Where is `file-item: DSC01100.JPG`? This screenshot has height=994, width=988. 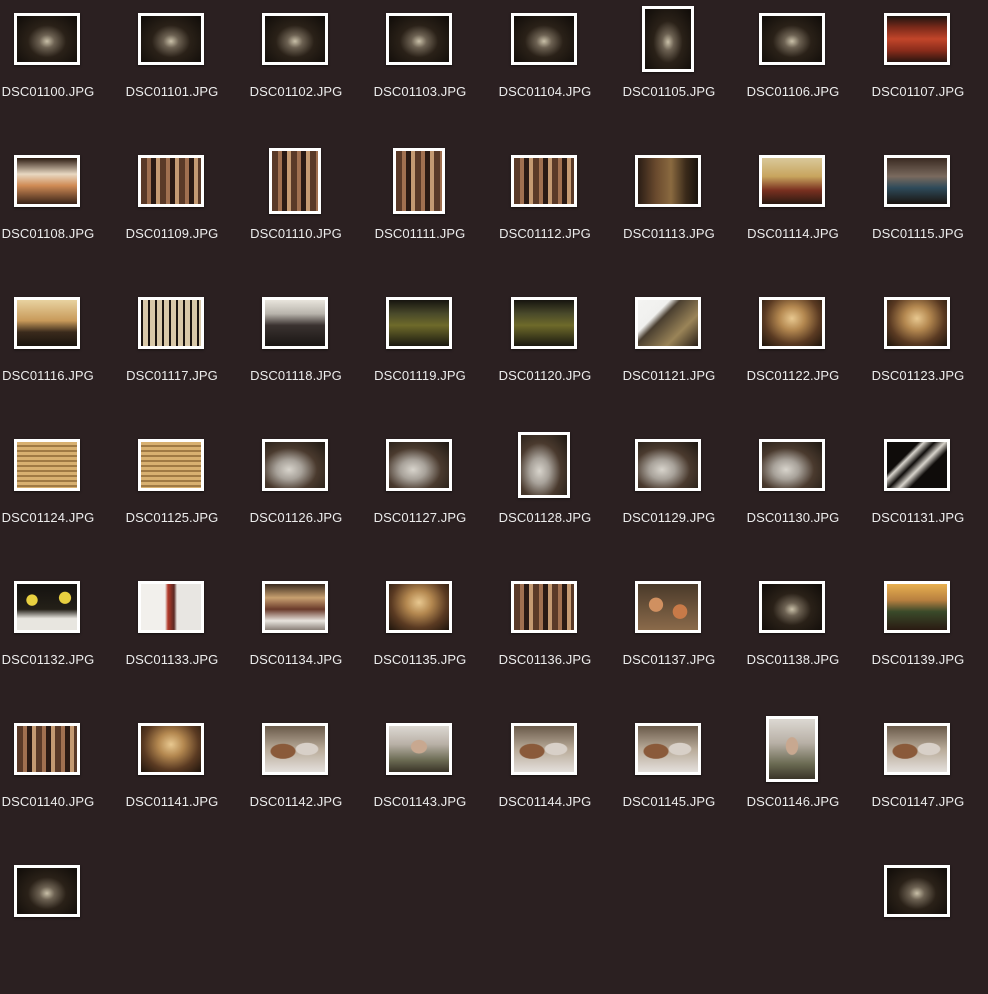 file-item: DSC01100.JPG is located at coordinates (62, 71).